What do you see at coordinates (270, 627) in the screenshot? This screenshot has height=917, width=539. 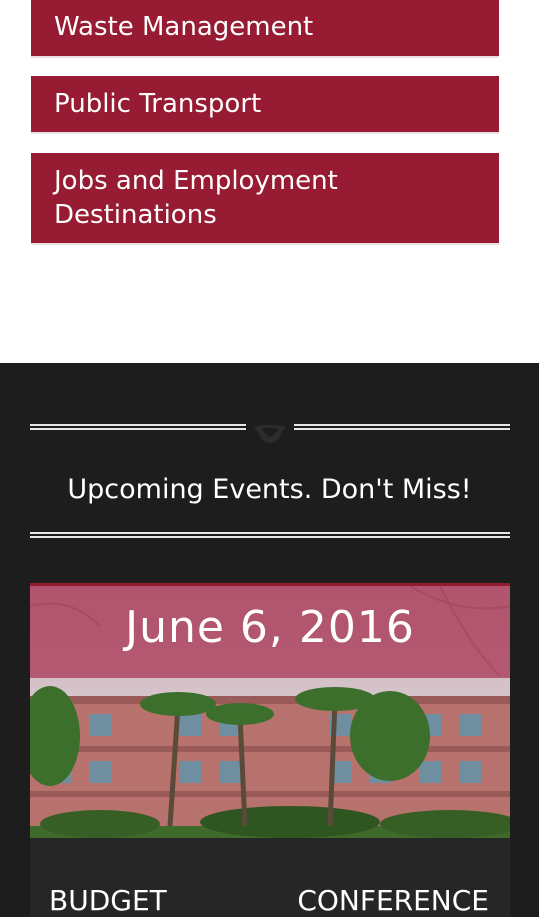 I see `event-date: June 6, 2016` at bounding box center [270, 627].